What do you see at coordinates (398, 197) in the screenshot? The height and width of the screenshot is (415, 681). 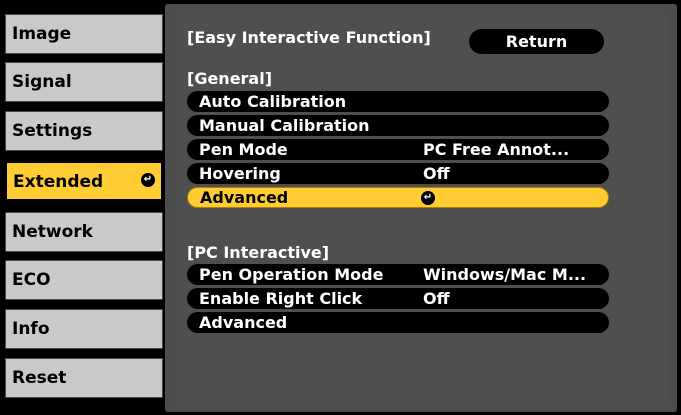 I see `menu-row-advanced-general: Advanced ↵` at bounding box center [398, 197].